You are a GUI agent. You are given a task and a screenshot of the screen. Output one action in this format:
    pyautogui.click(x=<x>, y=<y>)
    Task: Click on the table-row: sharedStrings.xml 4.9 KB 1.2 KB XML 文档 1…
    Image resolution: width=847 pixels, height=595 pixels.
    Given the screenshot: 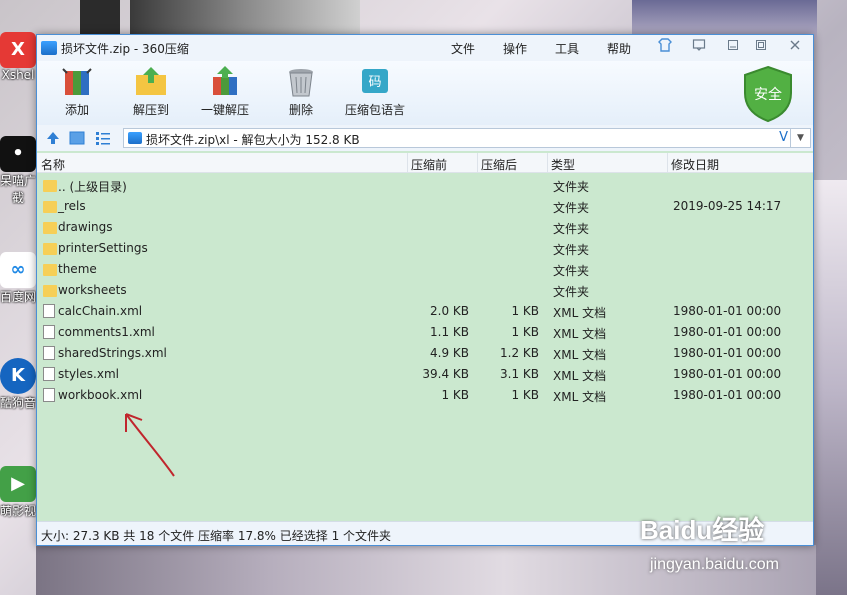 What is the action you would take?
    pyautogui.click(x=425, y=353)
    